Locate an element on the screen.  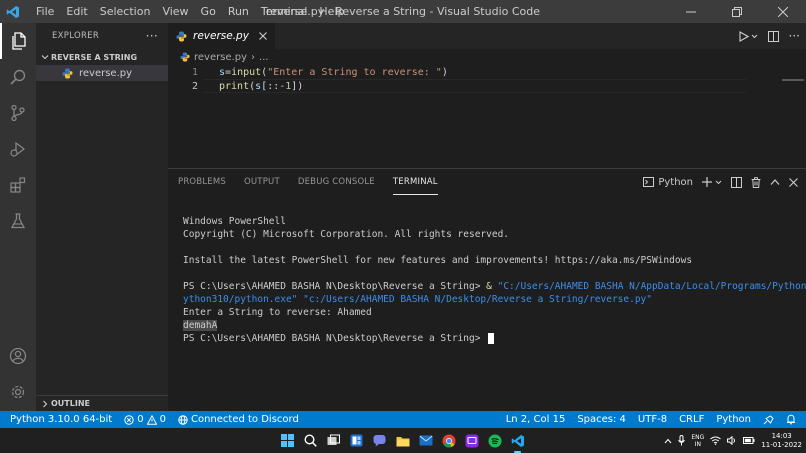
photo-app-icon is located at coordinates (471, 440).